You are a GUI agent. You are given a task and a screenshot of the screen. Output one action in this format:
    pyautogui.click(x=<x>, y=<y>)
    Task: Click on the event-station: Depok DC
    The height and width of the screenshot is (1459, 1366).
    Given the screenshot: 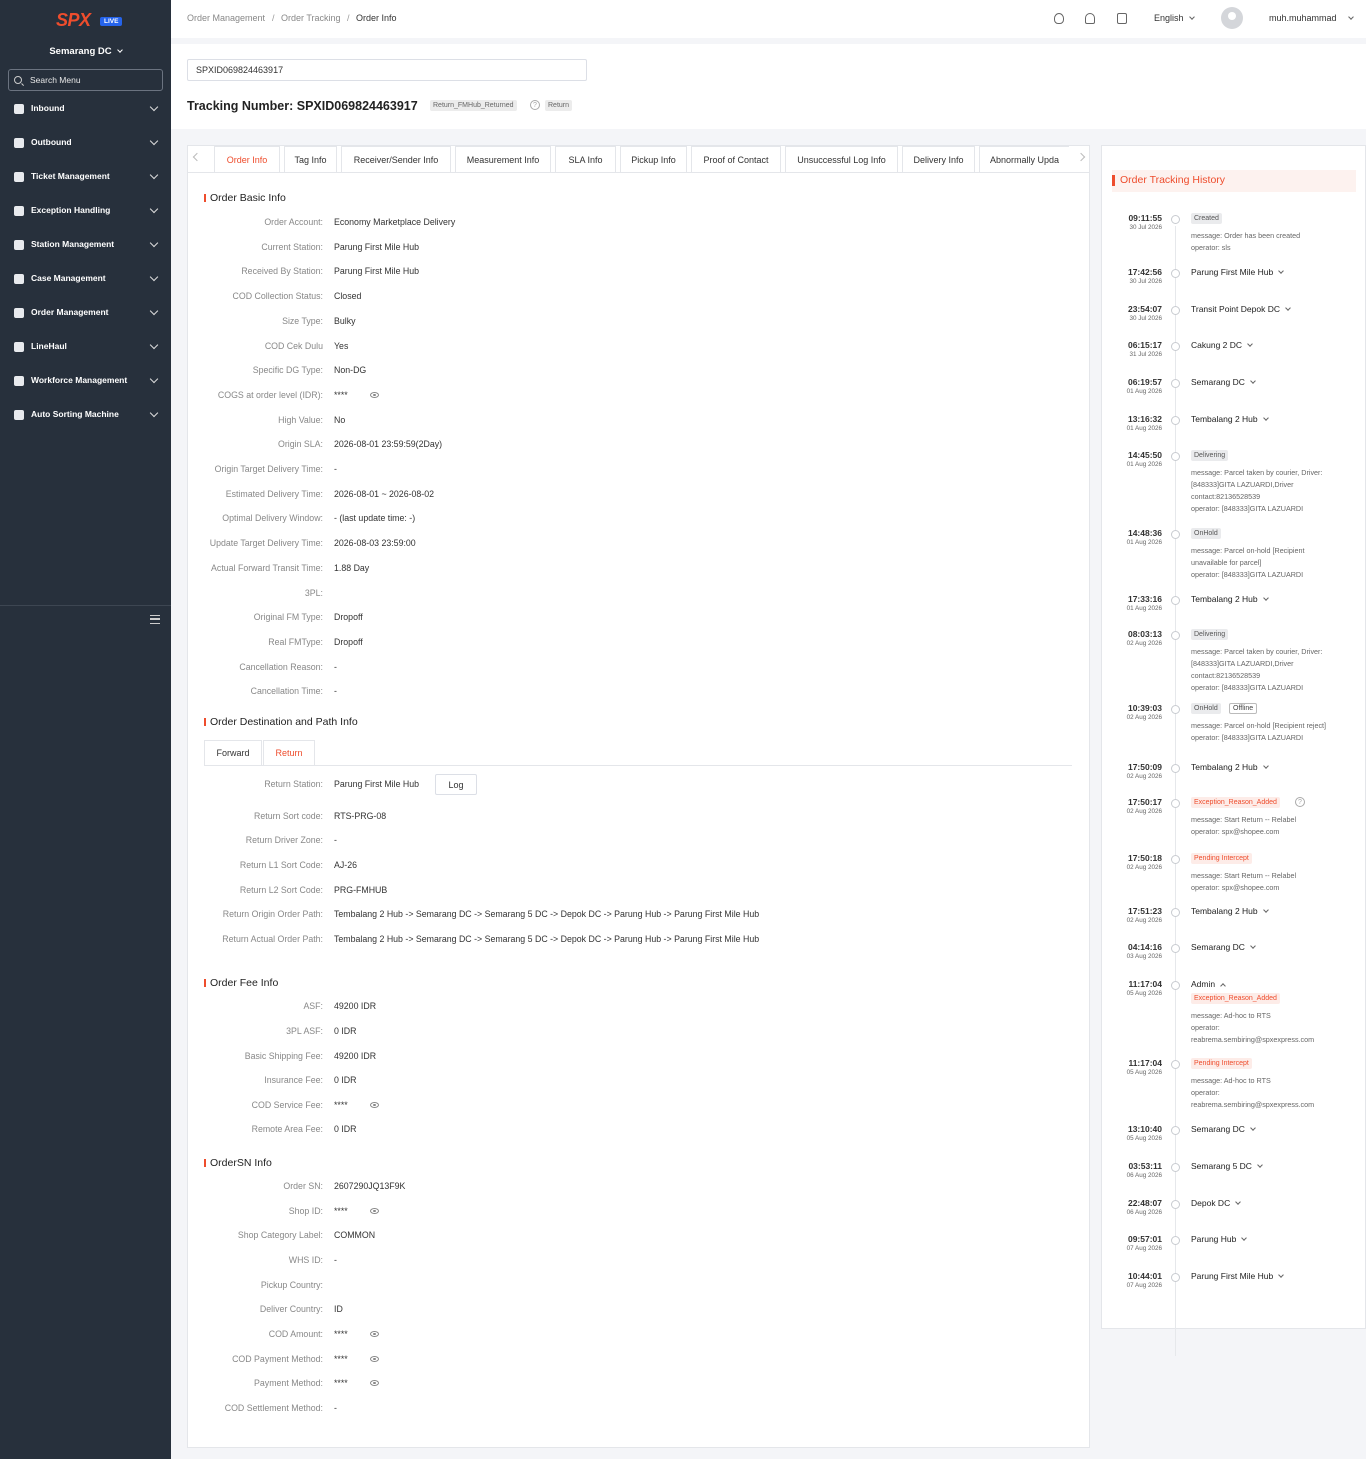 What is the action you would take?
    pyautogui.click(x=1216, y=1203)
    